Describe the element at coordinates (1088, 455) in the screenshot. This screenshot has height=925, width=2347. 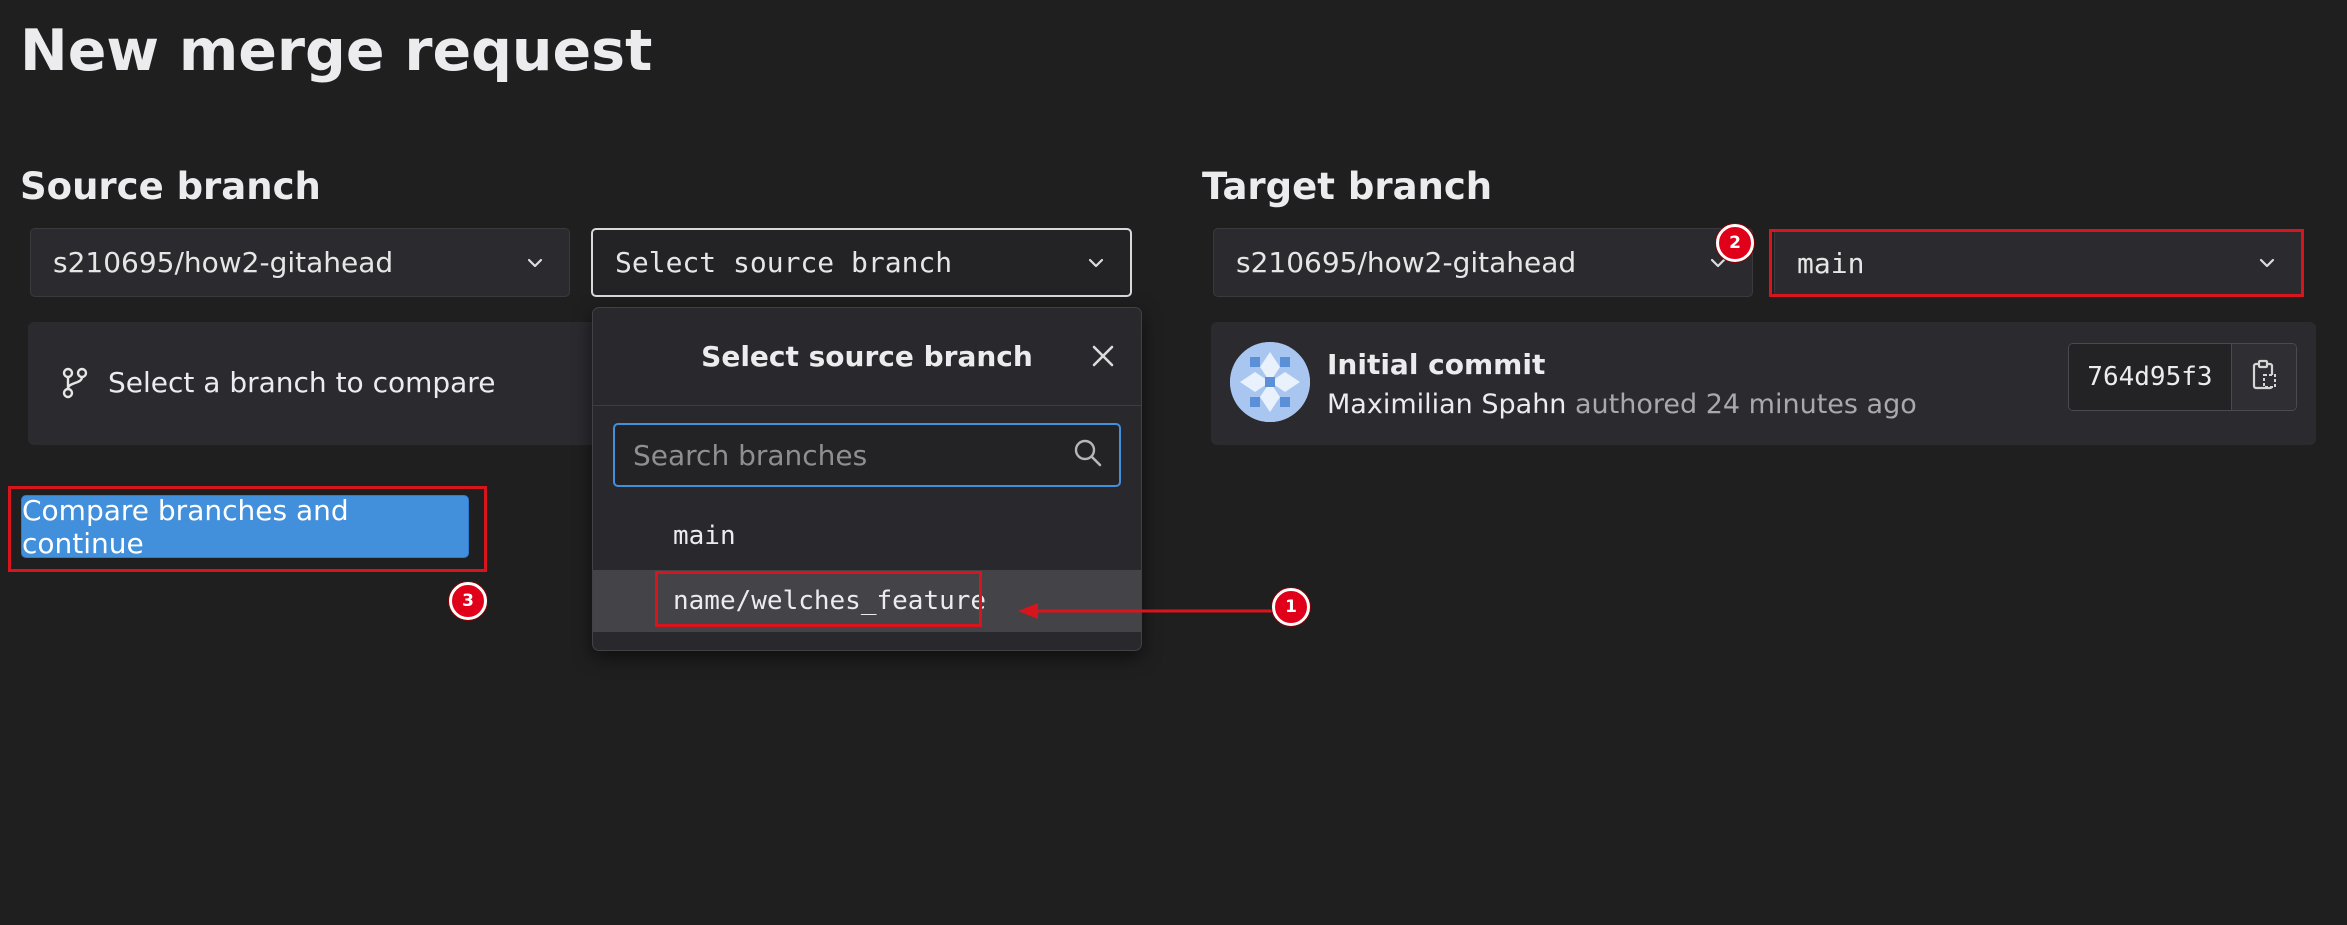
I see `search-icon` at that location.